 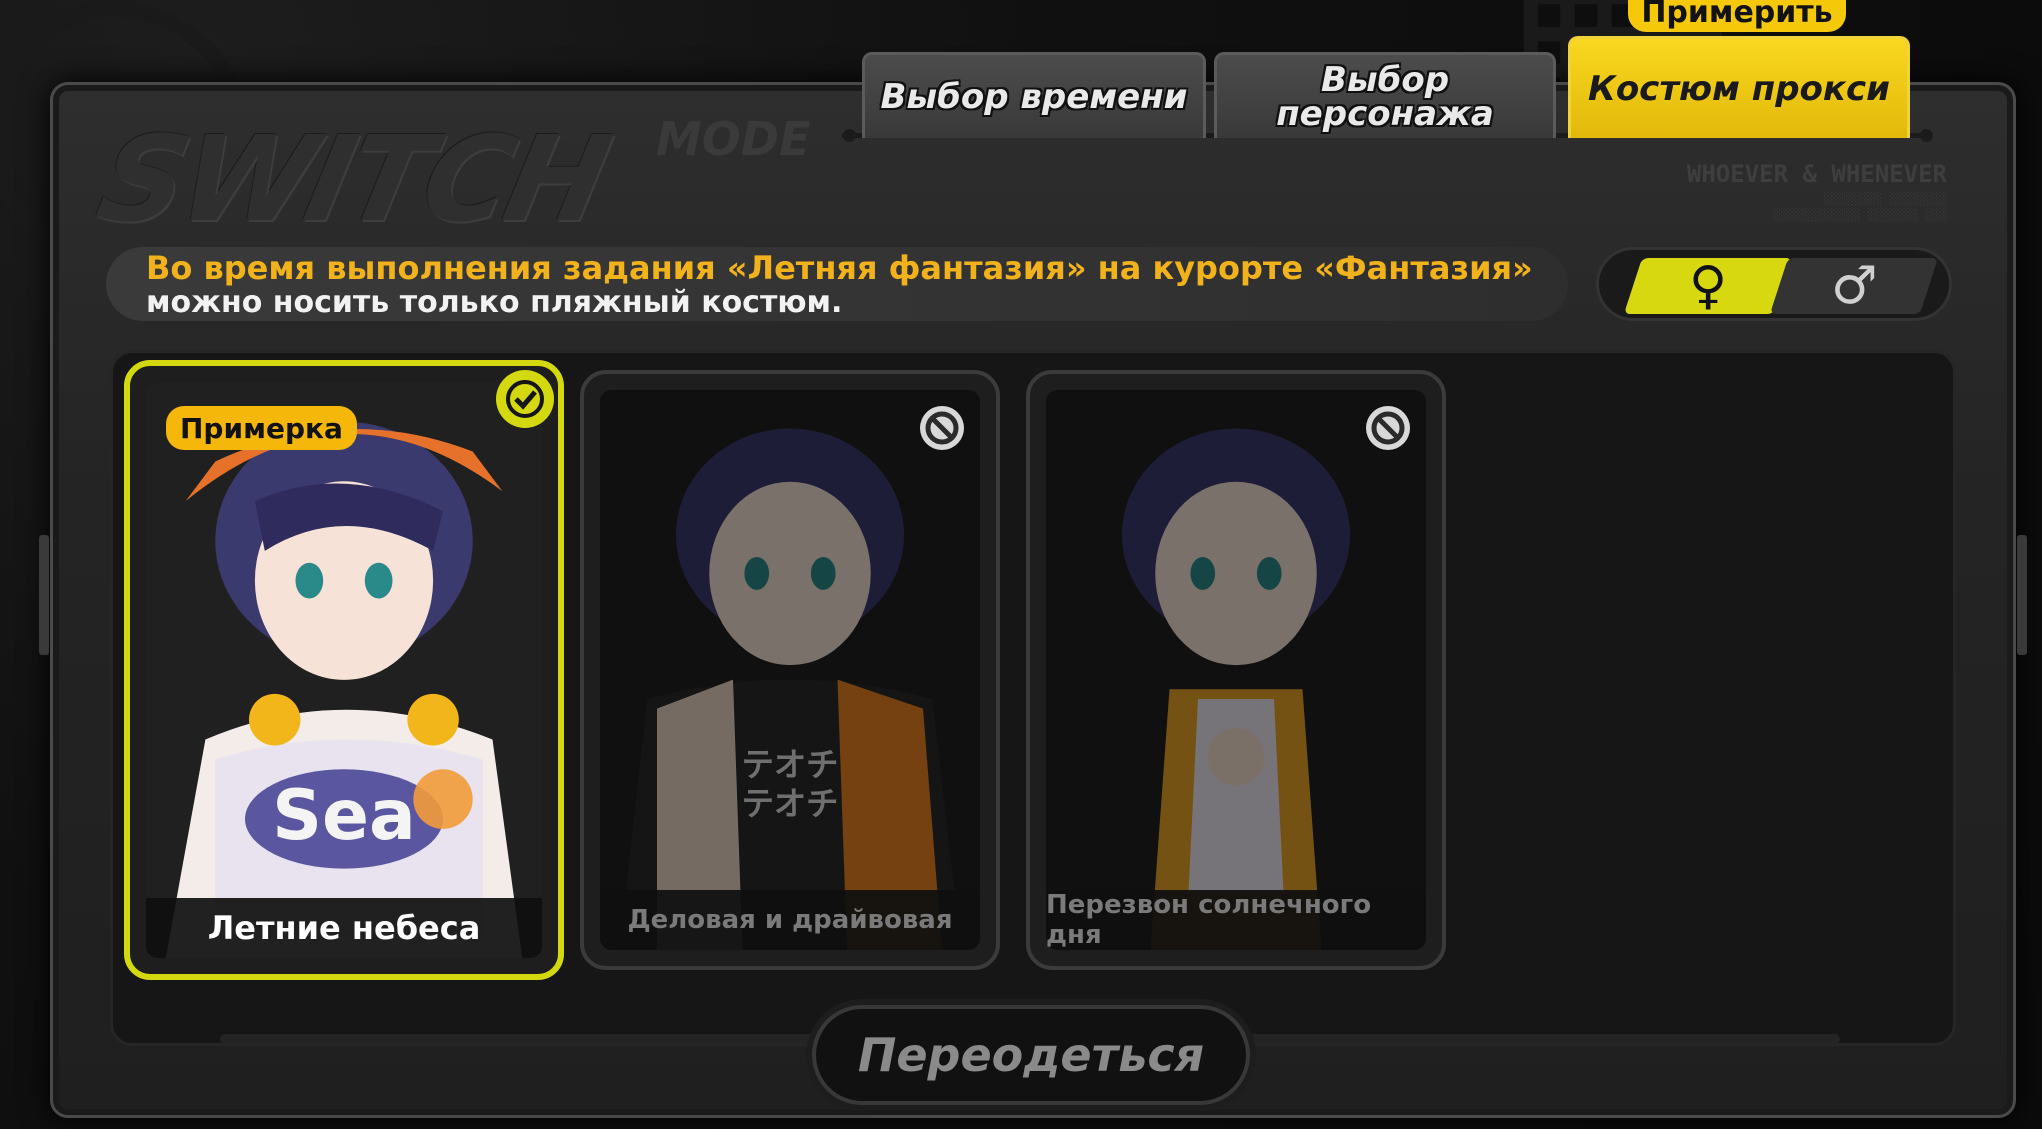 What do you see at coordinates (1860, 215) in the screenshot?
I see `brand-tagline-sub2: ░░░░░░░░░░░░ ░░░░░░░ ░░░` at bounding box center [1860, 215].